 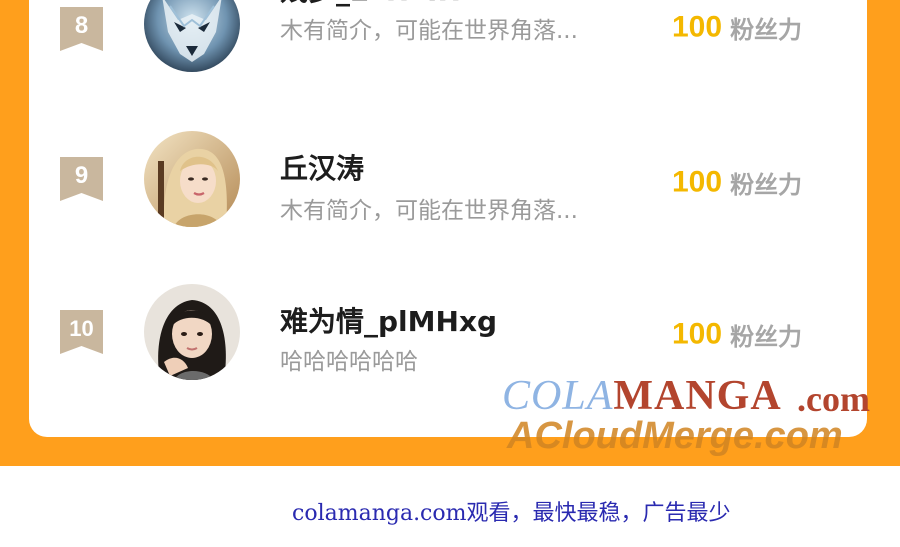 I want to click on wolf-avatar-icon, so click(x=192, y=36).